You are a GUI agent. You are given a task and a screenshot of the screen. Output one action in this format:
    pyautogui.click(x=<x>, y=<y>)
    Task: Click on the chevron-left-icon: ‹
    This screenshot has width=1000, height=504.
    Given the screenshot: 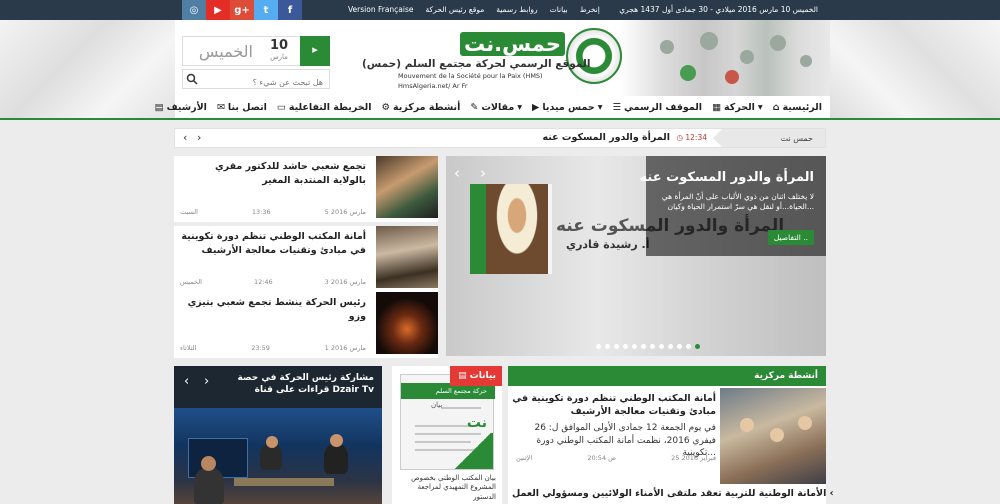 What is the action you would take?
    pyautogui.click(x=831, y=493)
    